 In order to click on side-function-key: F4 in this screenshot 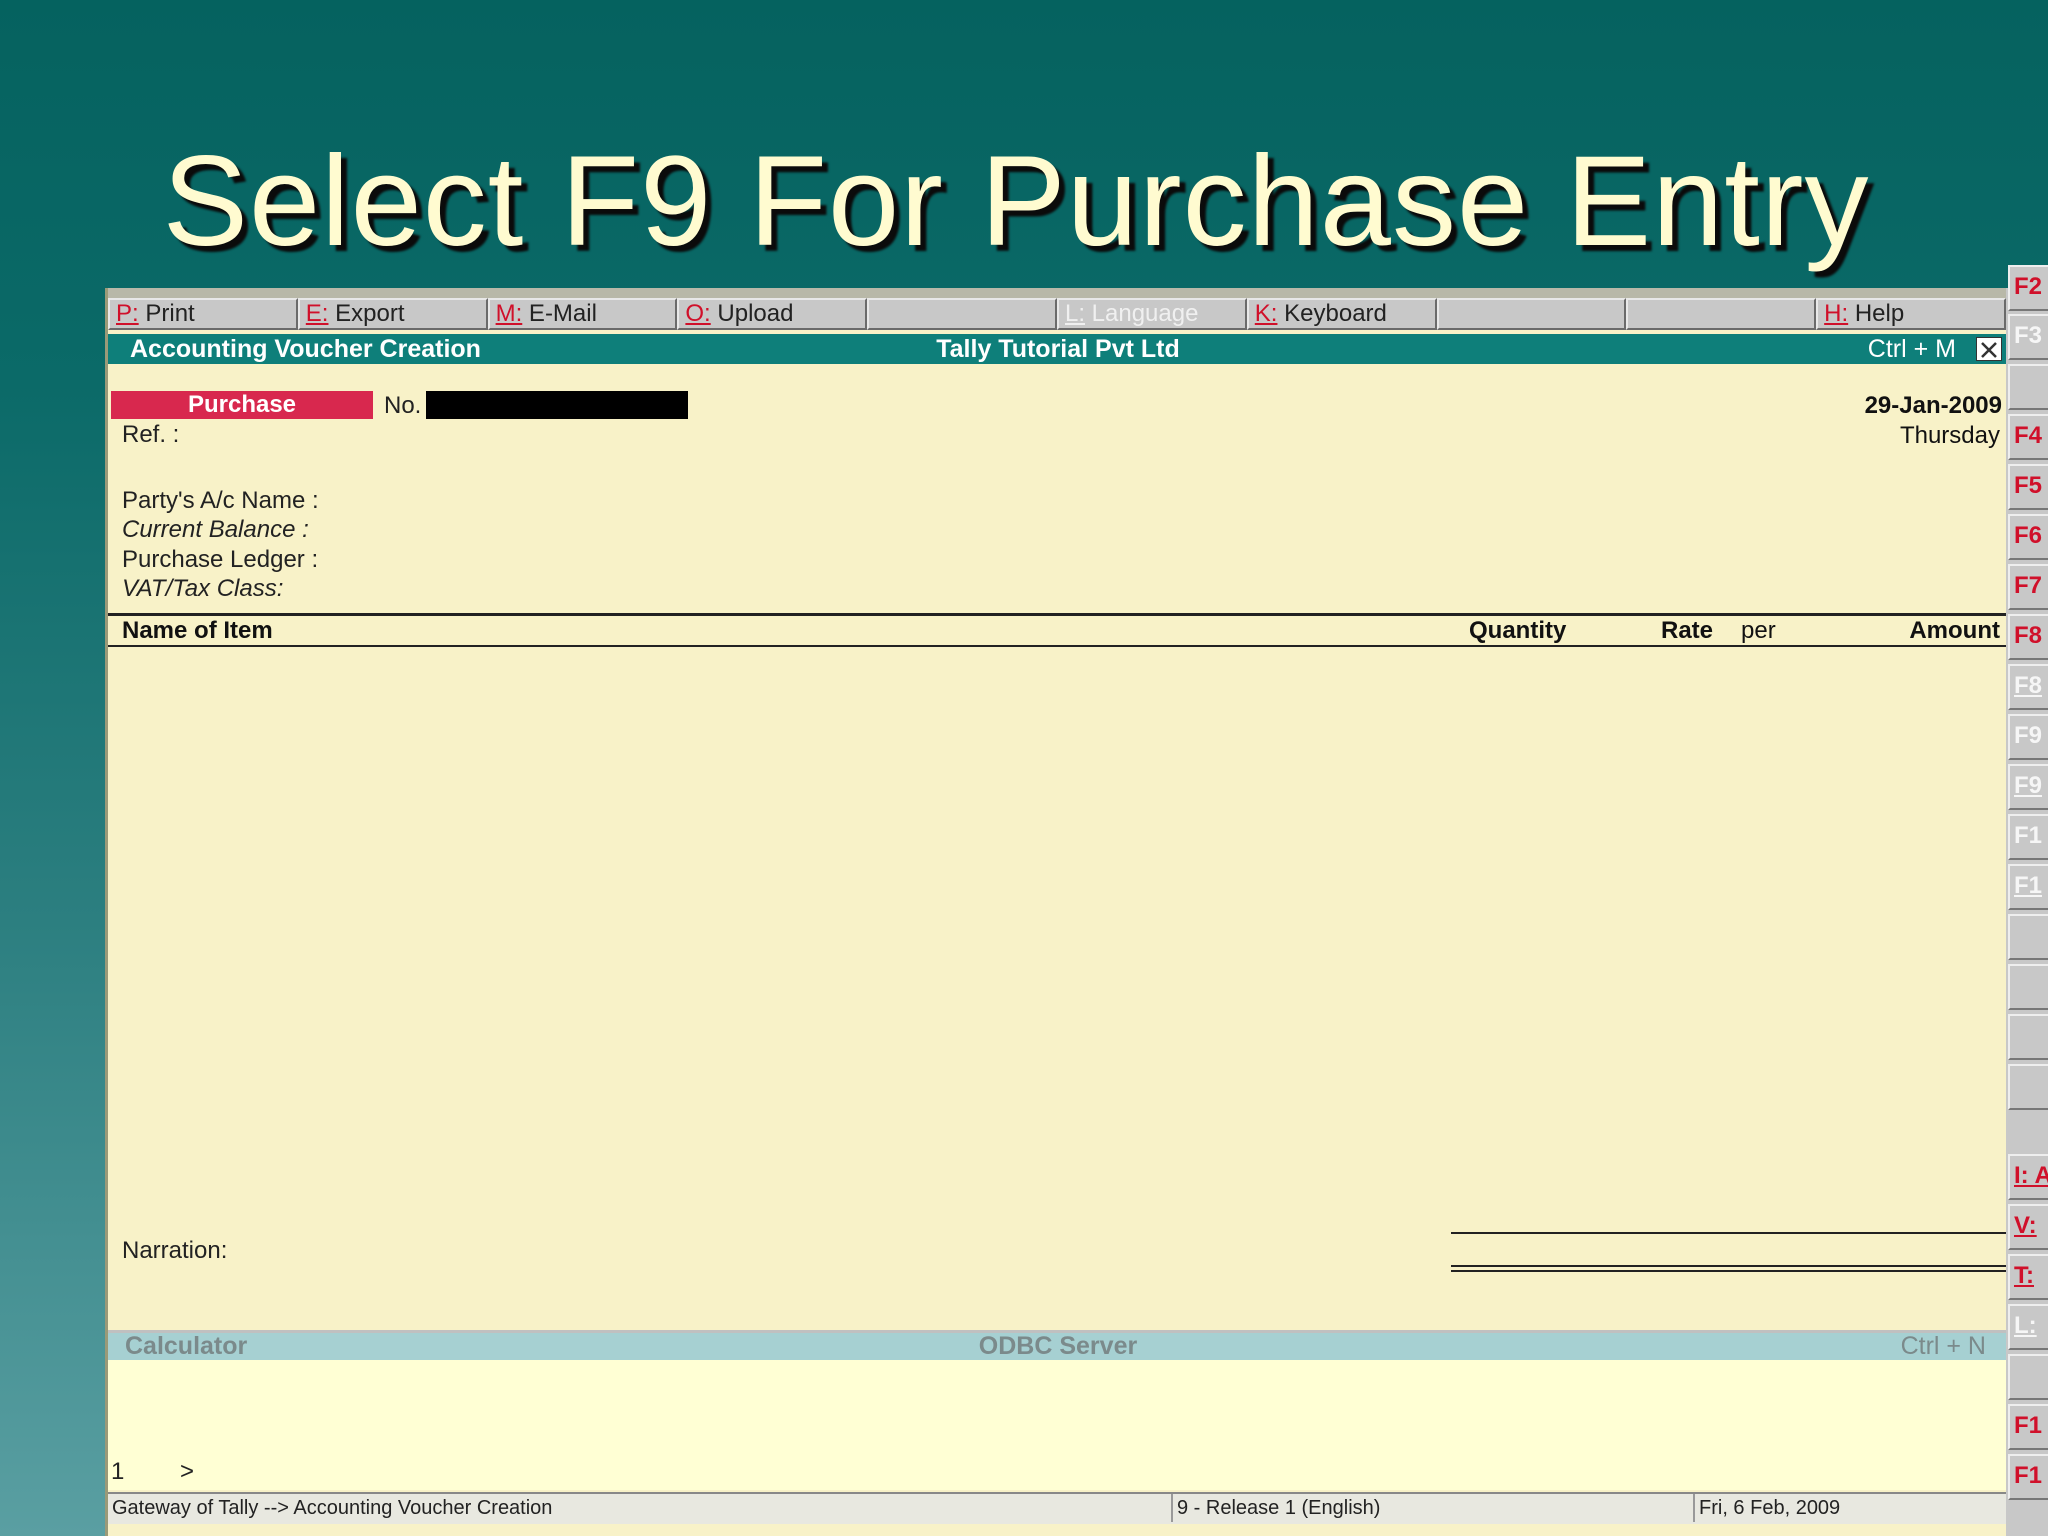, I will do `click(2028, 437)`.